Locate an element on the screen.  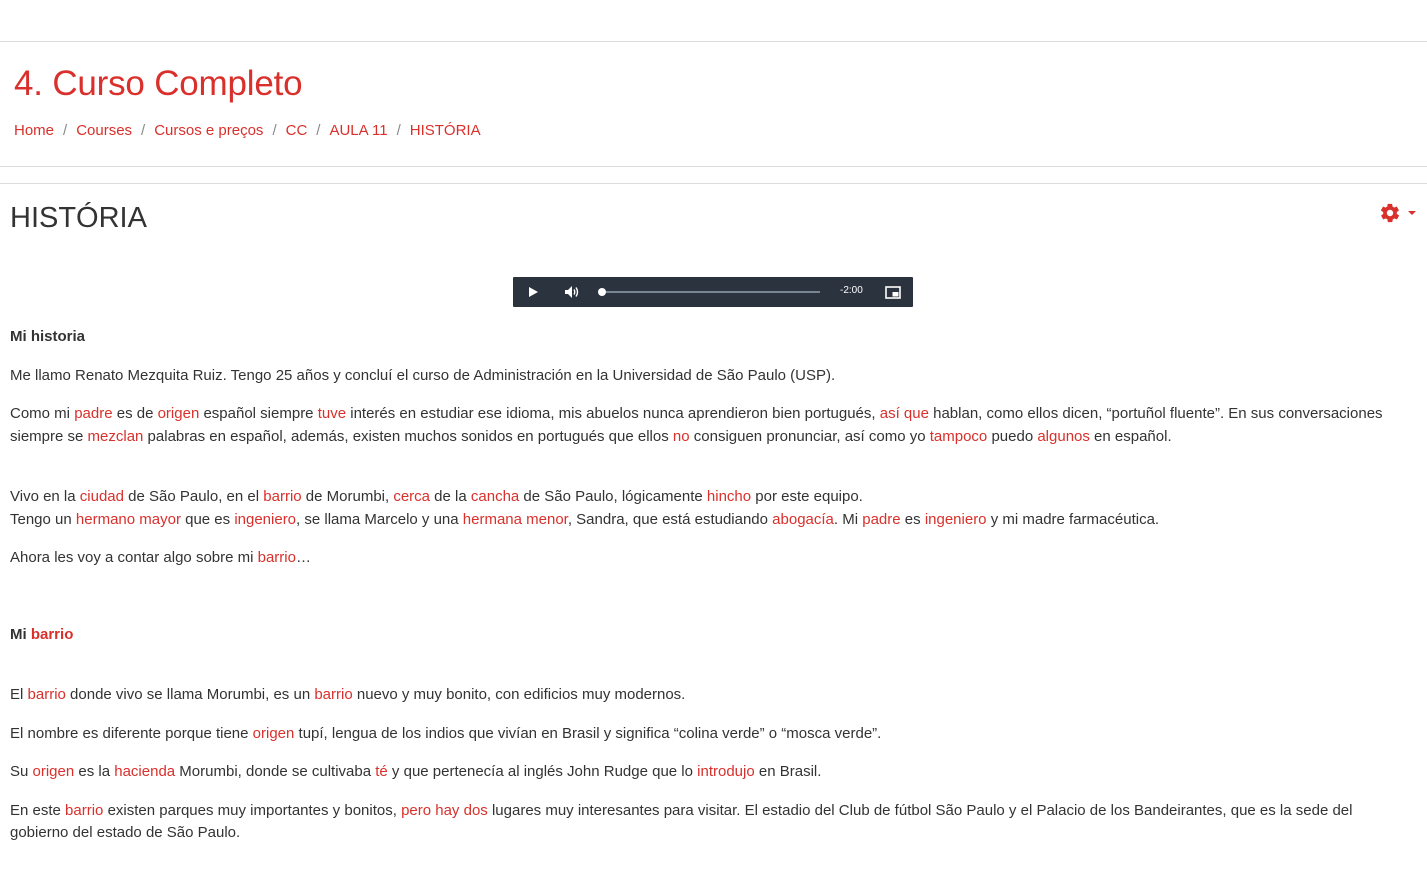
text-segment: en español. is located at coordinates (1130, 436).